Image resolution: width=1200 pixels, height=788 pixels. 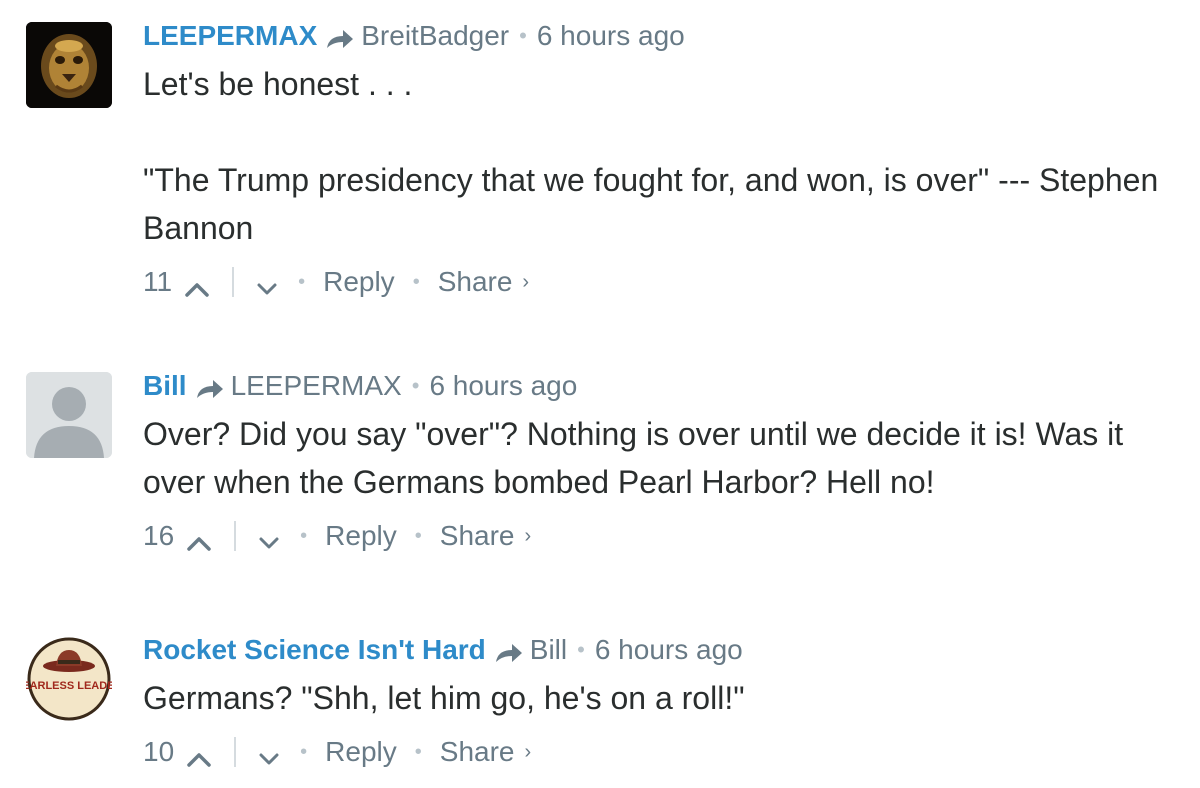 What do you see at coordinates (159, 751) in the screenshot?
I see `vote-count: 10` at bounding box center [159, 751].